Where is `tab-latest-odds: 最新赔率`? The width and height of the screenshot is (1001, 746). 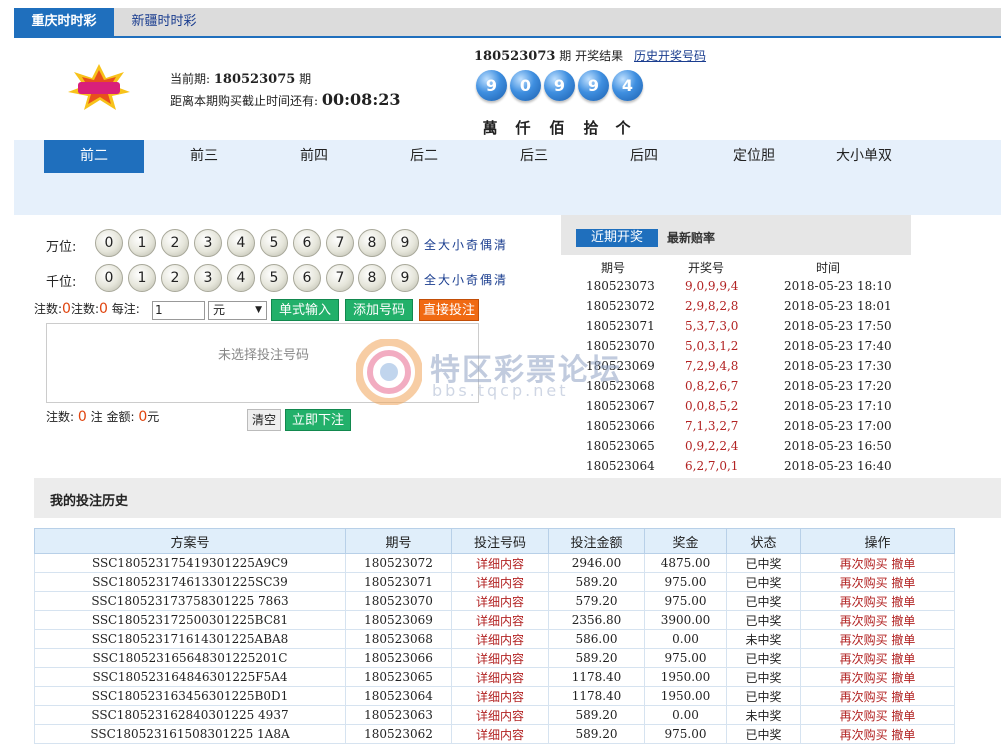 tab-latest-odds: 最新赔率 is located at coordinates (691, 237).